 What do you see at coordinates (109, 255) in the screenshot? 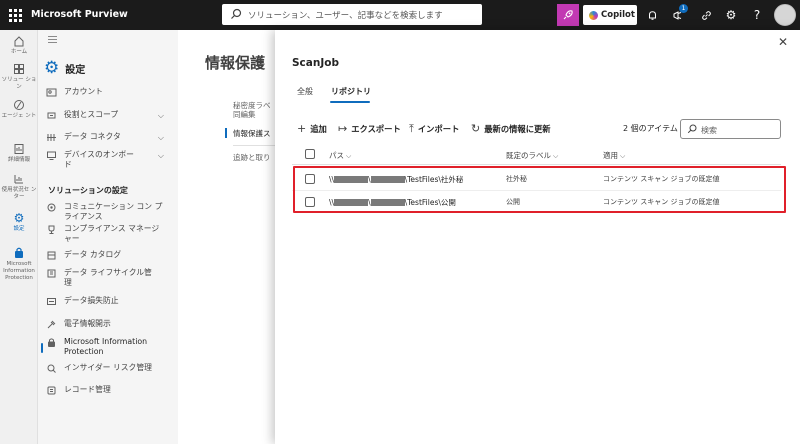
I see `sidebar-item-data-catalog: データ カタログ` at bounding box center [109, 255].